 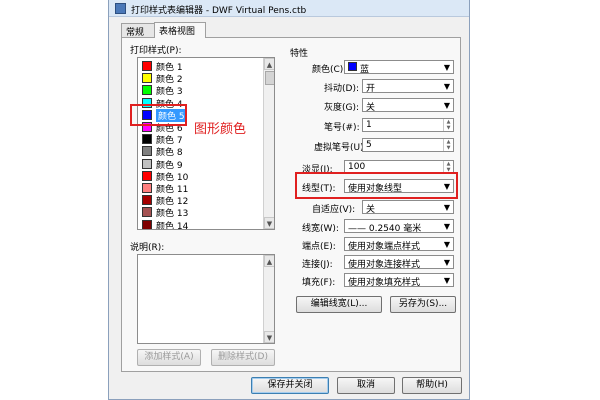 I want to click on list-item-label: 颜色 8, so click(x=169, y=153).